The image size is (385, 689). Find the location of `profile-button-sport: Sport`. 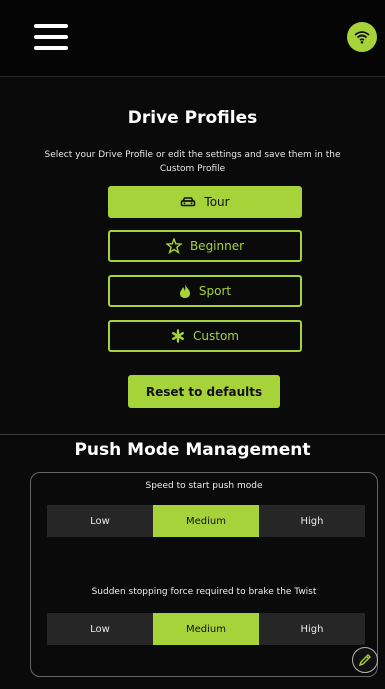

profile-button-sport: Sport is located at coordinates (205, 291).